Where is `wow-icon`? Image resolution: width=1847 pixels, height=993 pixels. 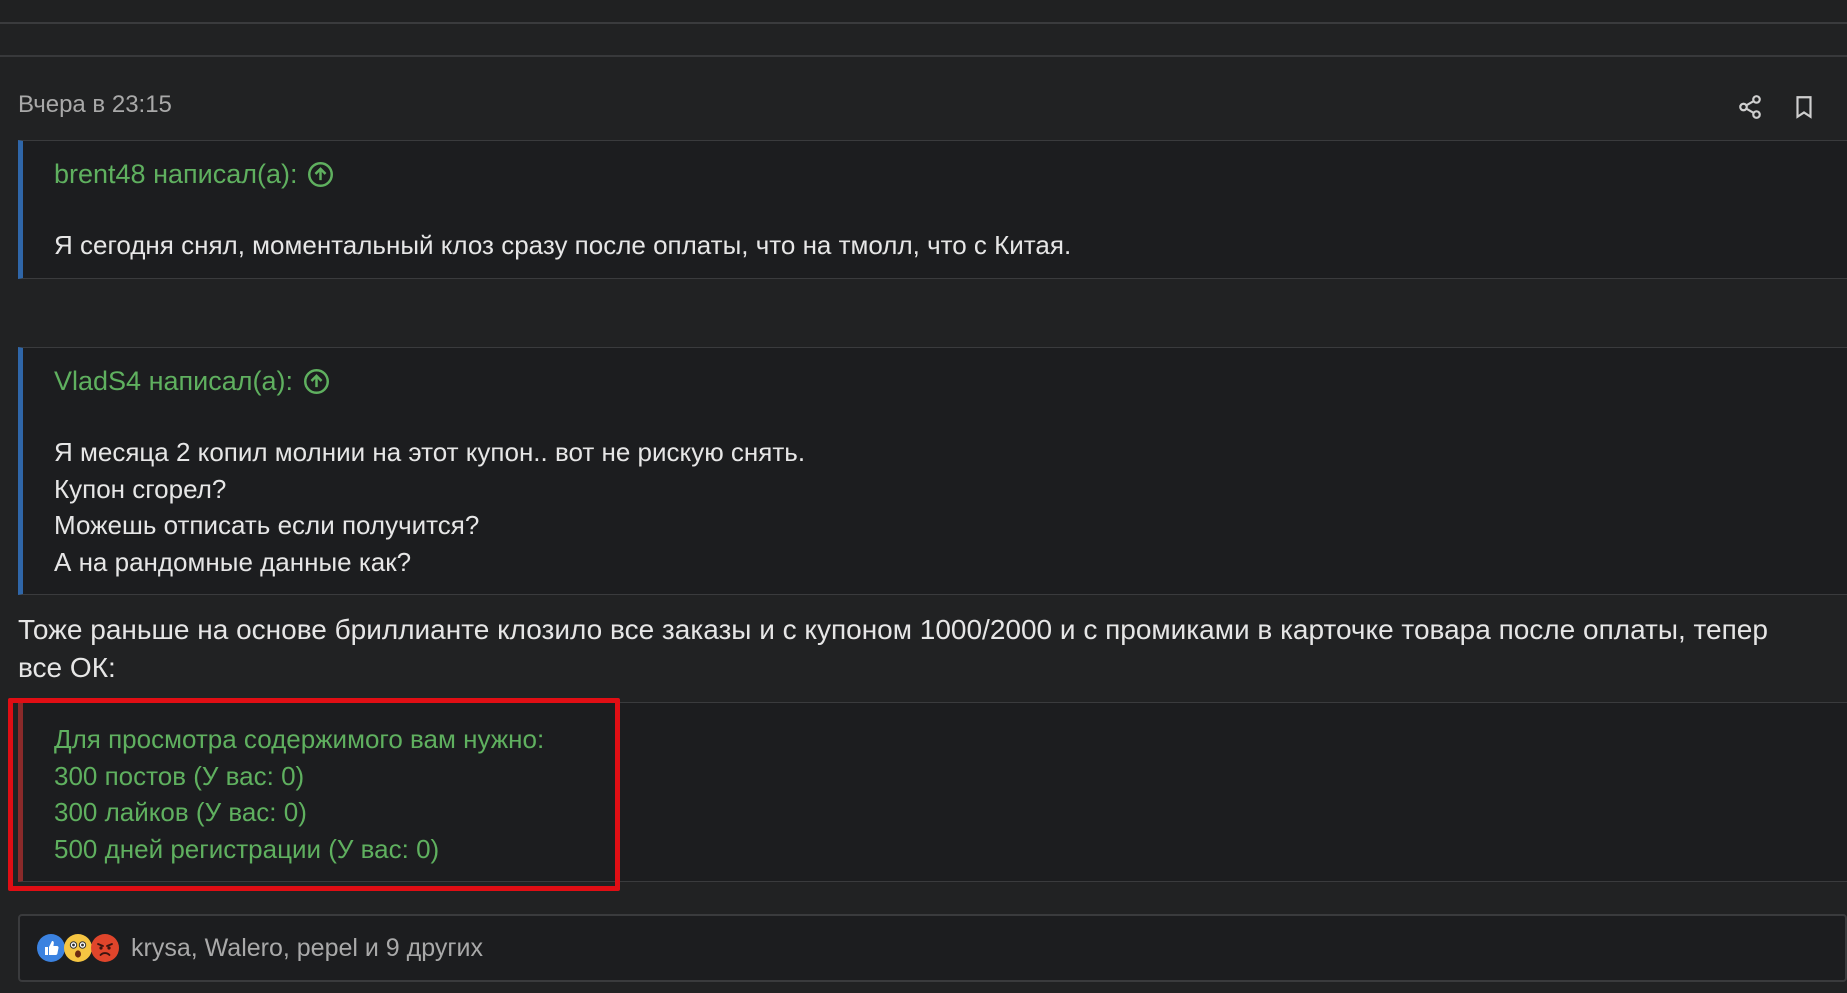 wow-icon is located at coordinates (78, 948).